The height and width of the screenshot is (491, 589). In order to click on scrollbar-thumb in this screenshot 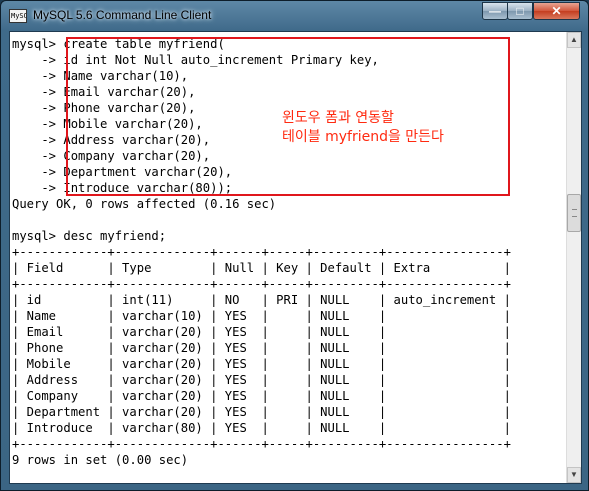, I will do `click(574, 213)`.